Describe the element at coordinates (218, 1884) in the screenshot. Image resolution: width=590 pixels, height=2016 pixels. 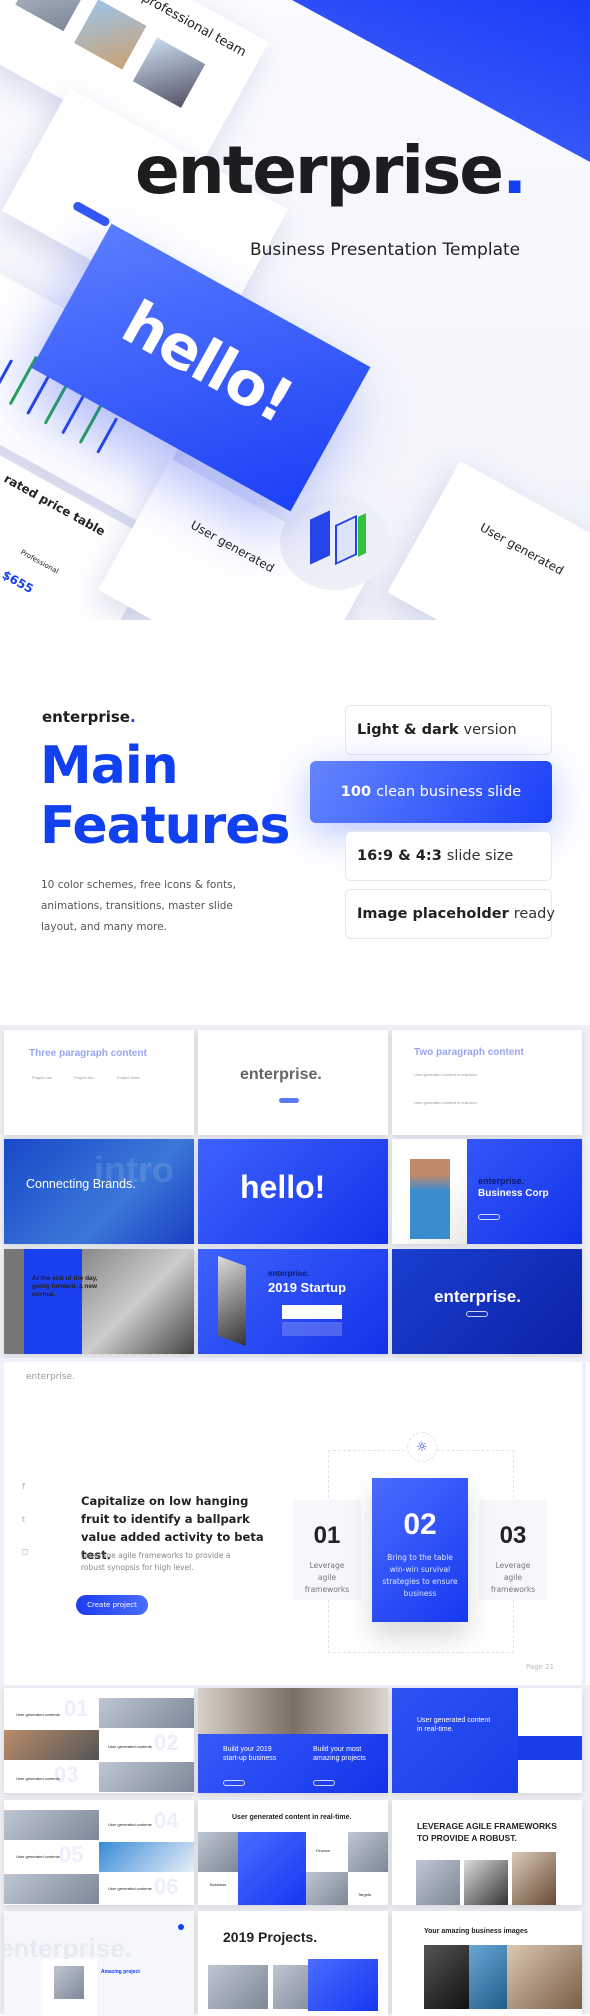
I see `slide-text: Business` at that location.